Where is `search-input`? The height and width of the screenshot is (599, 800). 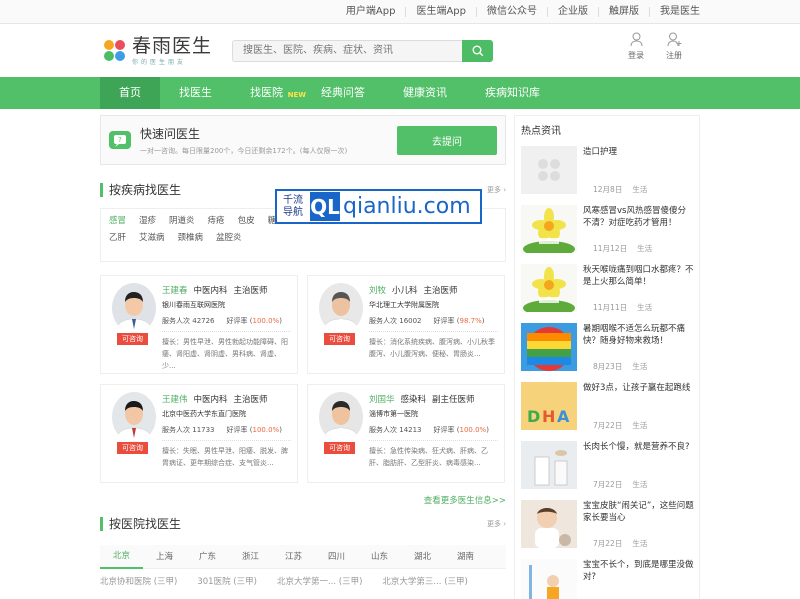 search-input is located at coordinates (347, 50).